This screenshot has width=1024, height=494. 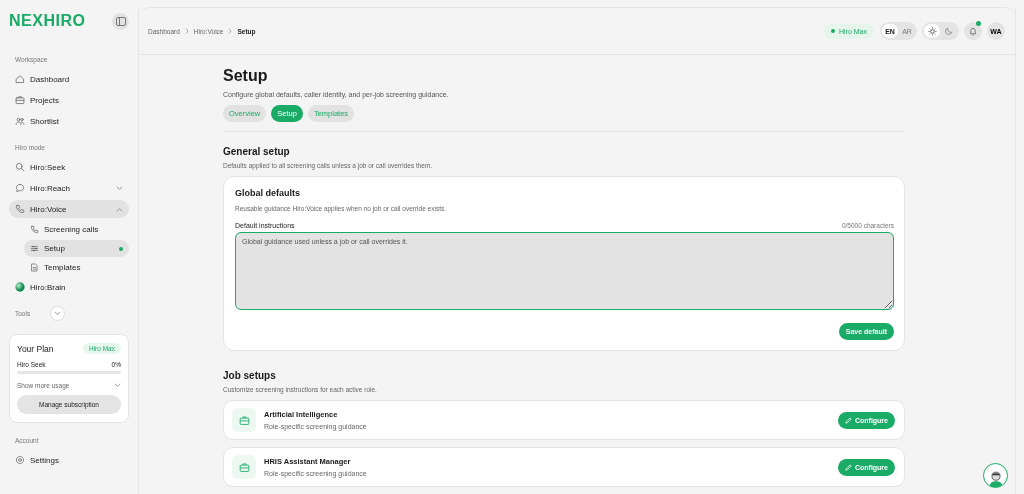 What do you see at coordinates (69, 188) in the screenshot?
I see `nav-item: Hiro:Reach` at bounding box center [69, 188].